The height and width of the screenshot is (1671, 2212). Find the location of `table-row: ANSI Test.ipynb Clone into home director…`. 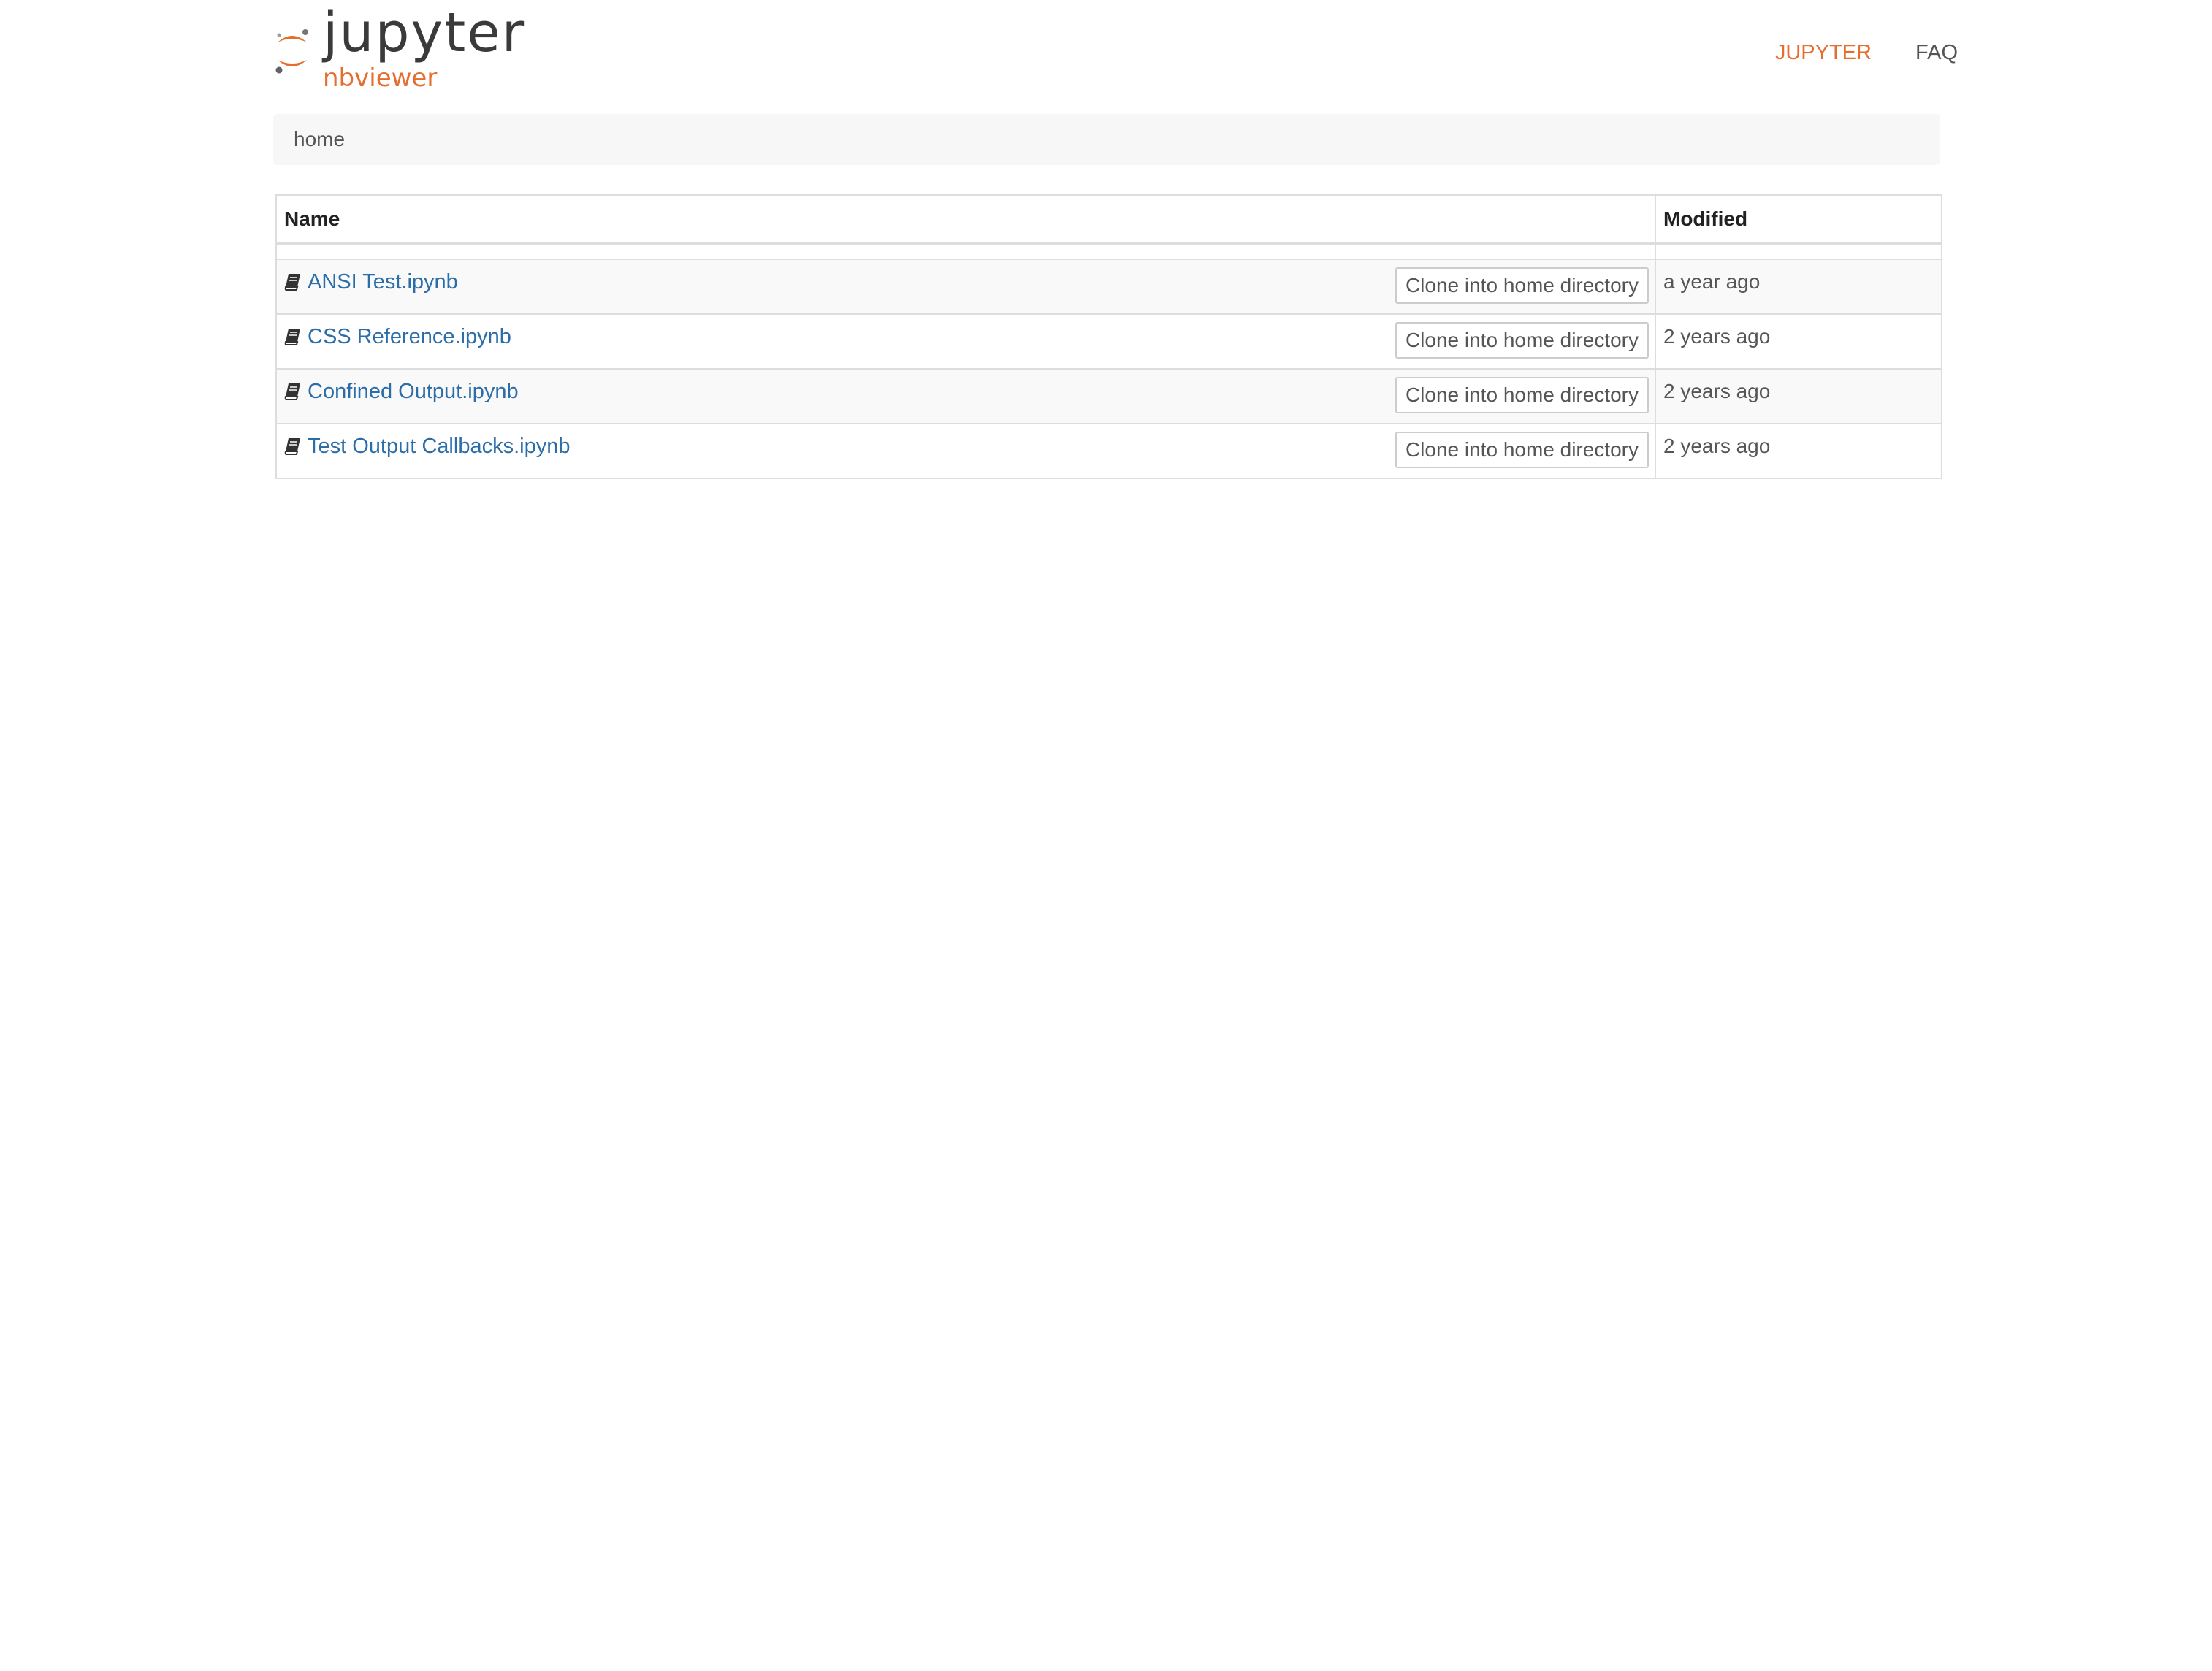

table-row: ANSI Test.ipynb Clone into home director… is located at coordinates (1109, 286).